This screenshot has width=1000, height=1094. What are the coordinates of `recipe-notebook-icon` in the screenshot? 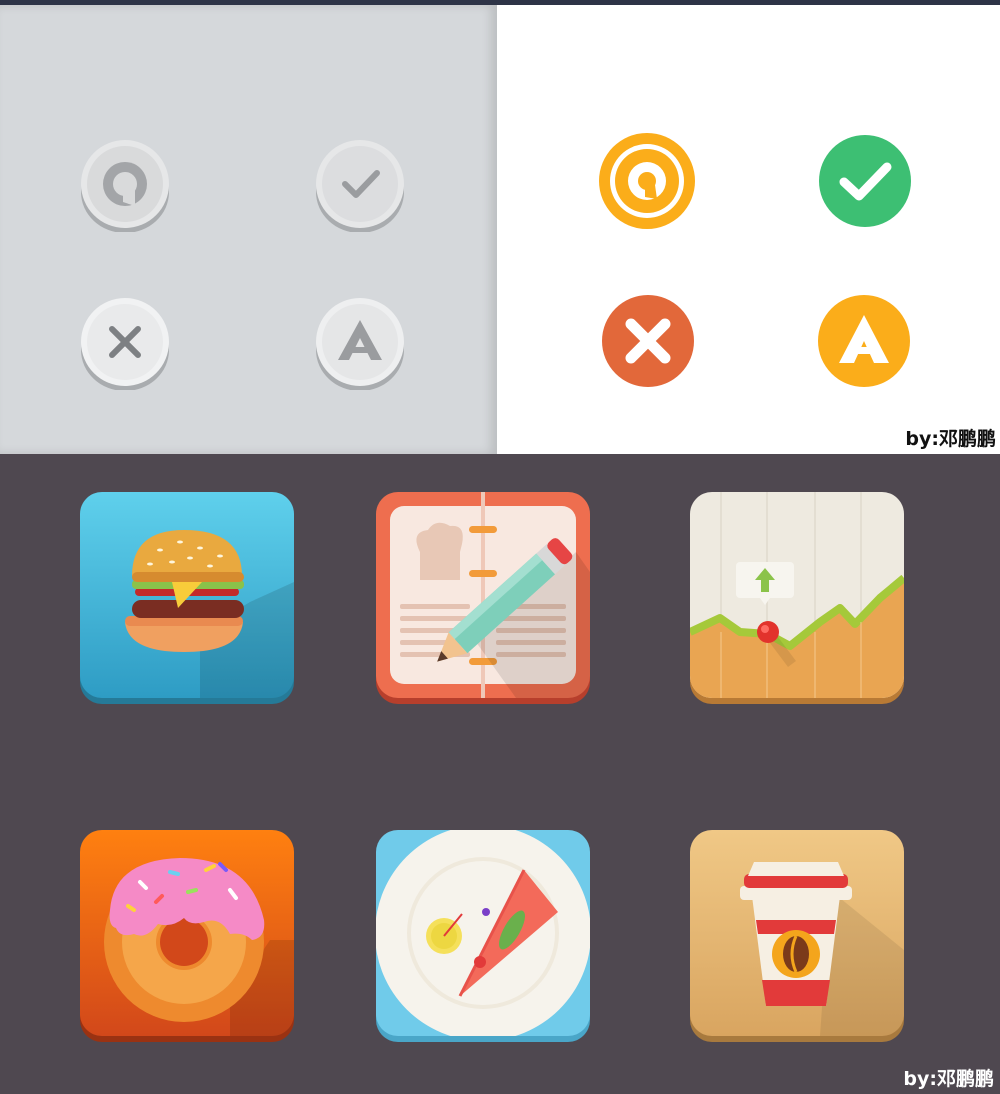 It's located at (490, 595).